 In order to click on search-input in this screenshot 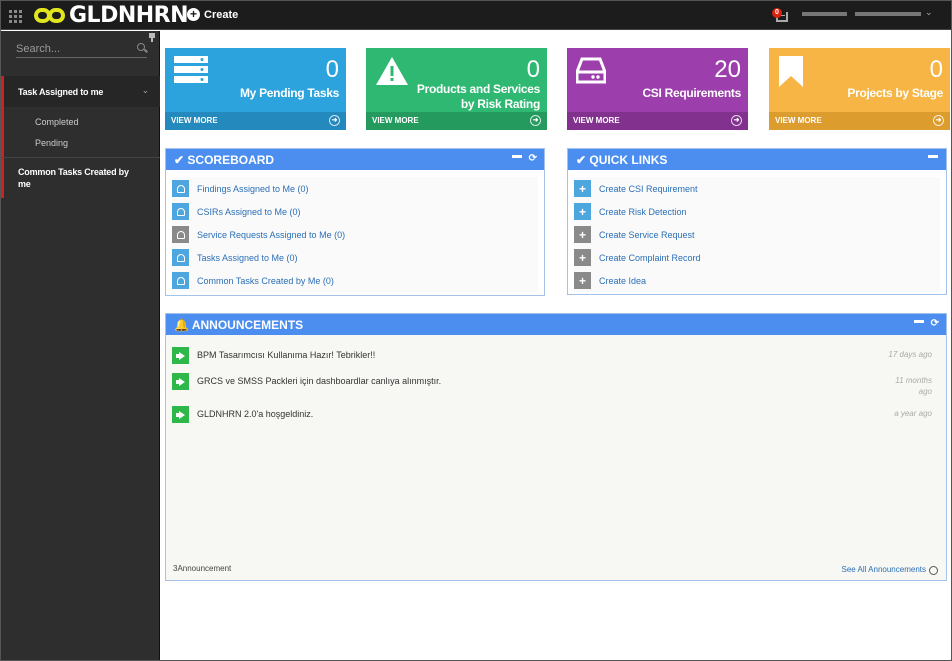, I will do `click(71, 49)`.